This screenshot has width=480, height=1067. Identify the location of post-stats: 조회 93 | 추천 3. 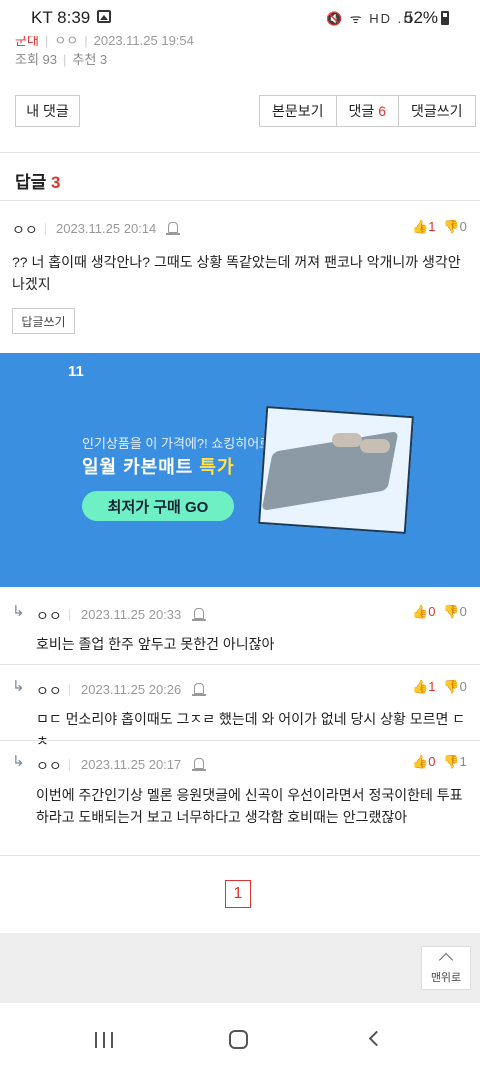
(61, 59).